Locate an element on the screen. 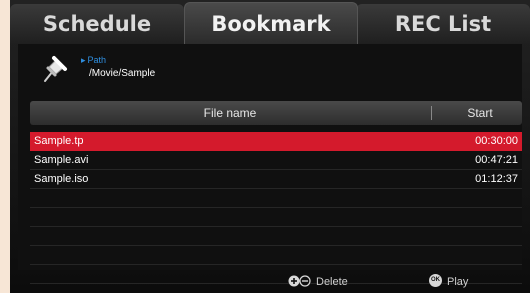 The image size is (530, 293). delete-label: Delete is located at coordinates (332, 282).